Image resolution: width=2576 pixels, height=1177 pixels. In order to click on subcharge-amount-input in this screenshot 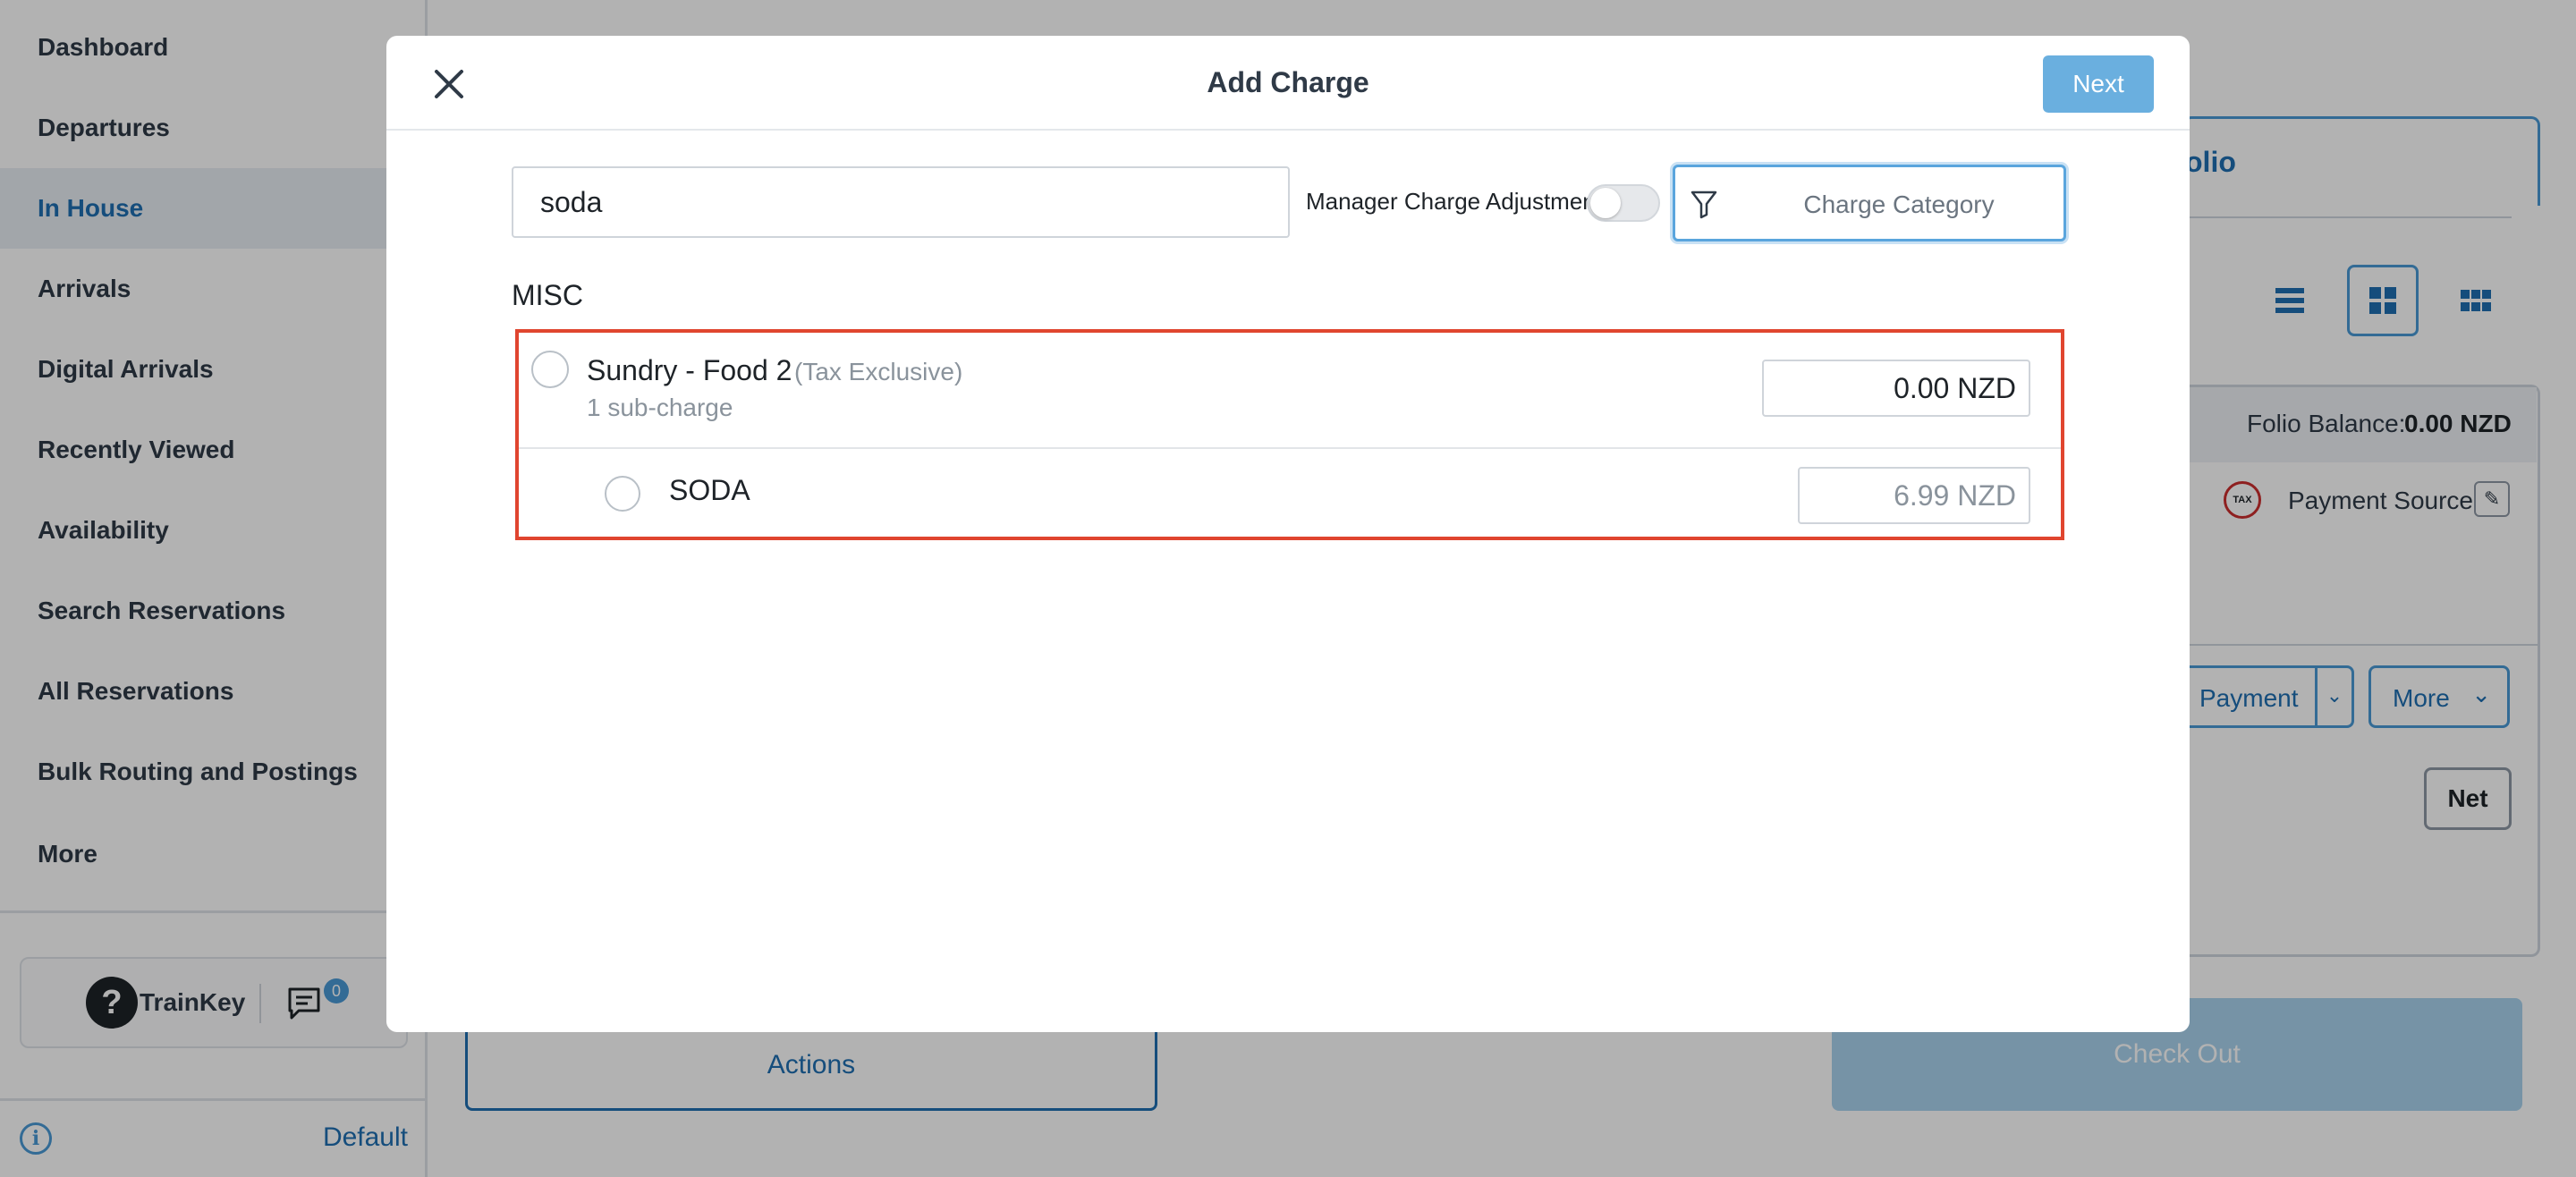, I will do `click(1914, 495)`.